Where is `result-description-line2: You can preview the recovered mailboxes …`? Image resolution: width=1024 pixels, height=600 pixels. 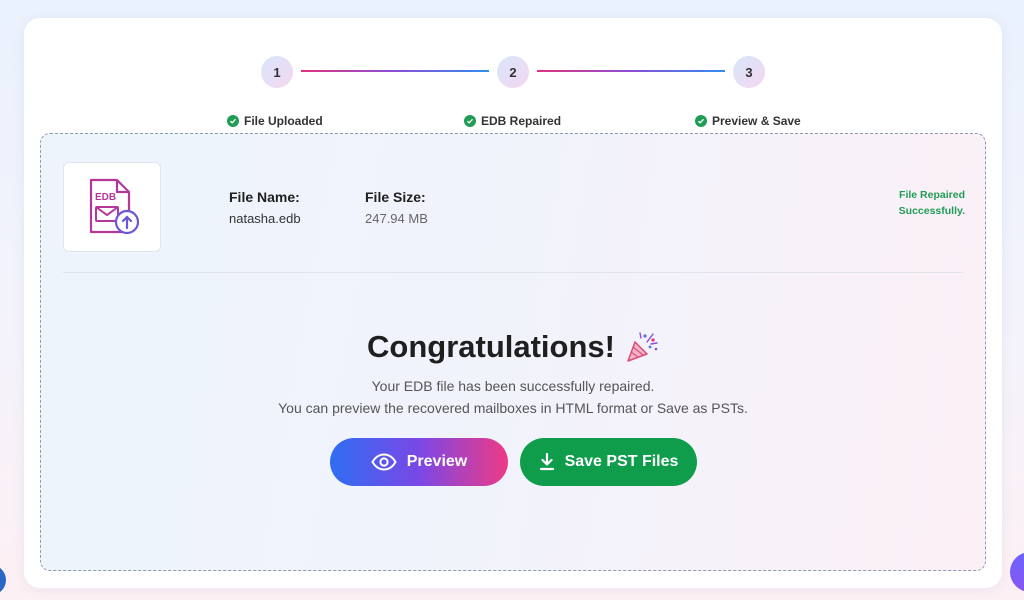 result-description-line2: You can preview the recovered mailboxes … is located at coordinates (513, 408).